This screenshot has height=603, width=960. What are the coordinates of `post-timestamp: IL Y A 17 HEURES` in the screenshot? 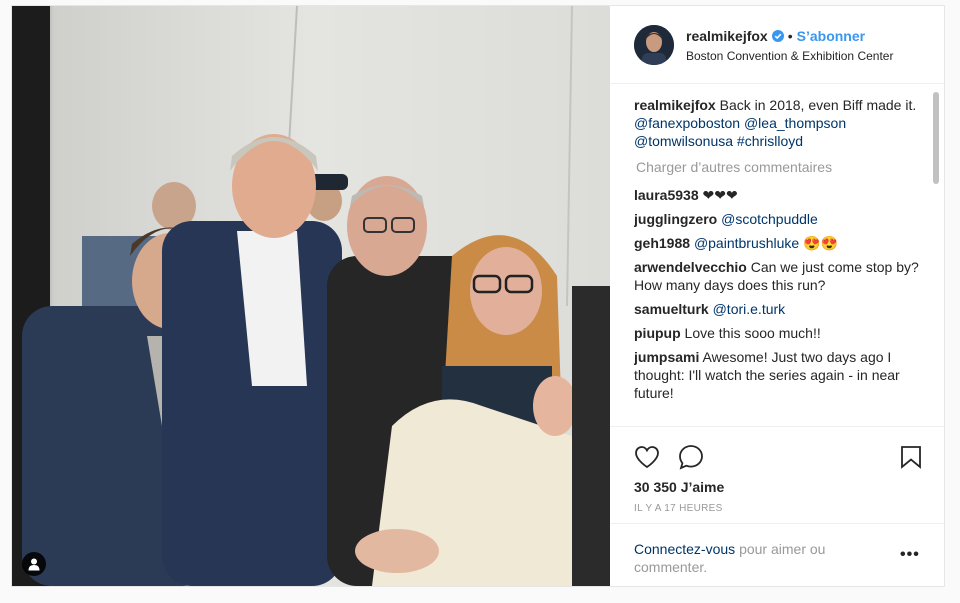 It's located at (678, 508).